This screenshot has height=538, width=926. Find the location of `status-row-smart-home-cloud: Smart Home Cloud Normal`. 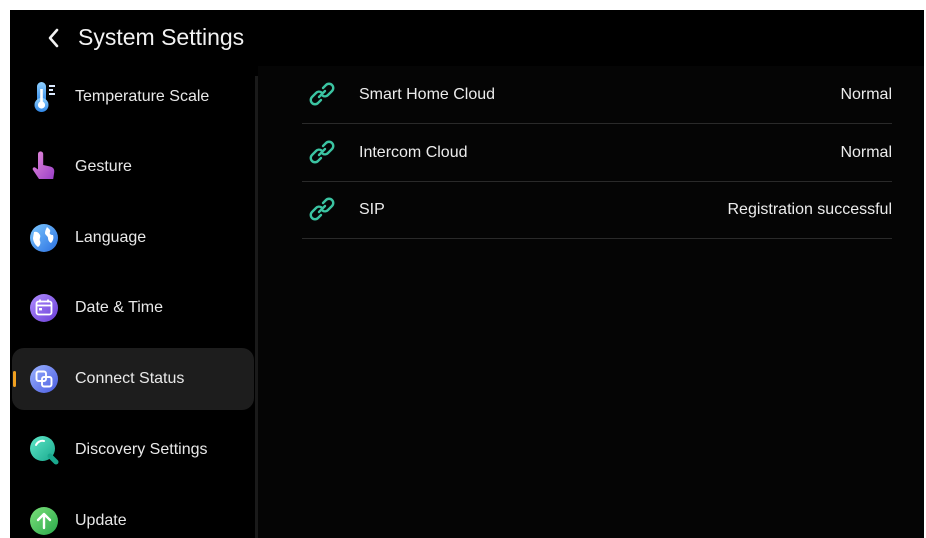

status-row-smart-home-cloud: Smart Home Cloud Normal is located at coordinates (597, 95).